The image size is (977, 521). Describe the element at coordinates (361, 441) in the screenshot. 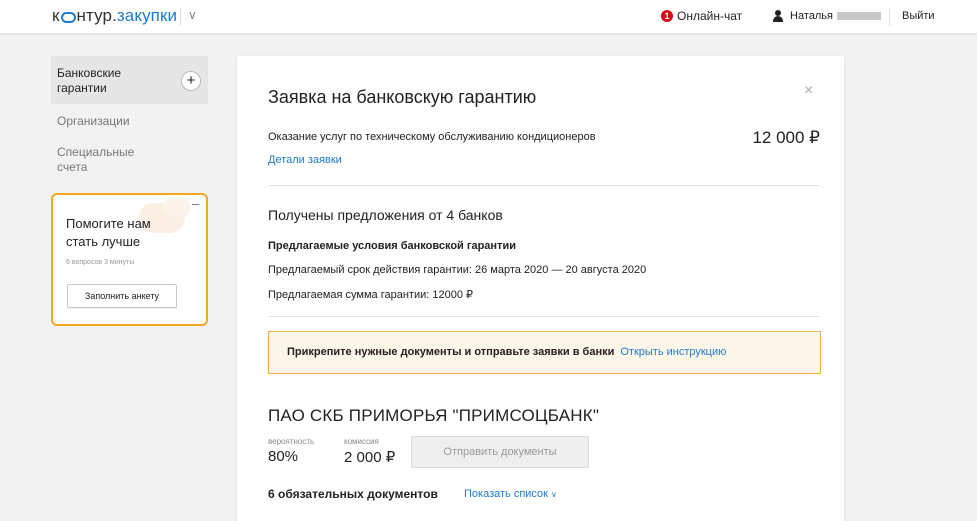

I see `commission-label: комиссия` at that location.